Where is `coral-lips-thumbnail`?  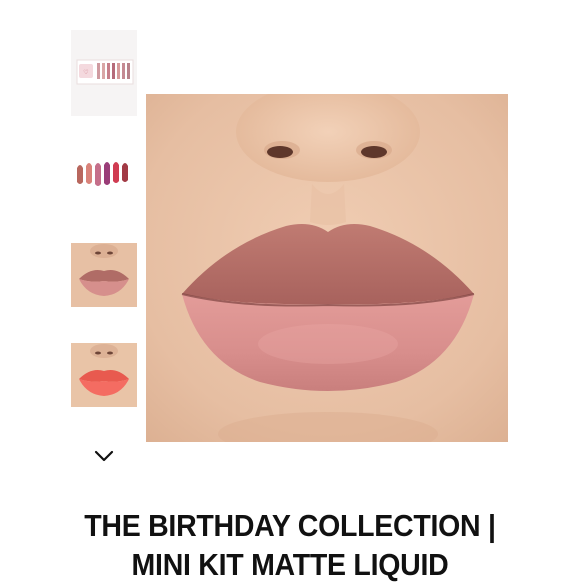
coral-lips-thumbnail is located at coordinates (104, 375).